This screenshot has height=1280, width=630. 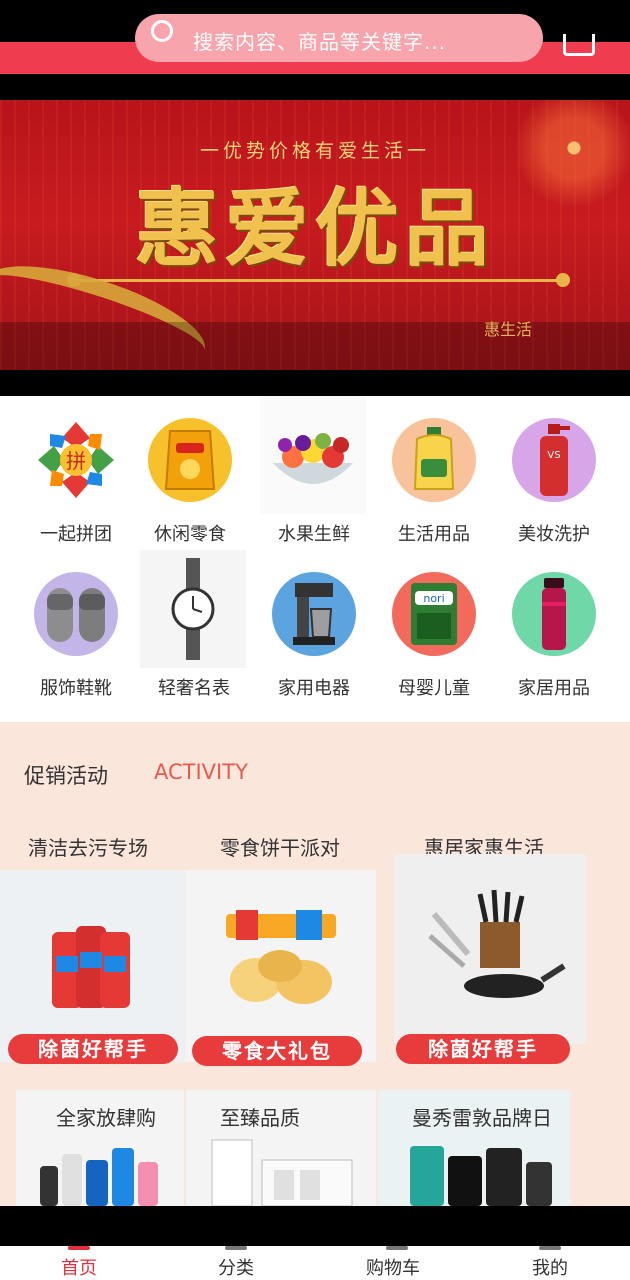 What do you see at coordinates (281, 1148) in the screenshot?
I see `promo-card-quality: 至臻品质` at bounding box center [281, 1148].